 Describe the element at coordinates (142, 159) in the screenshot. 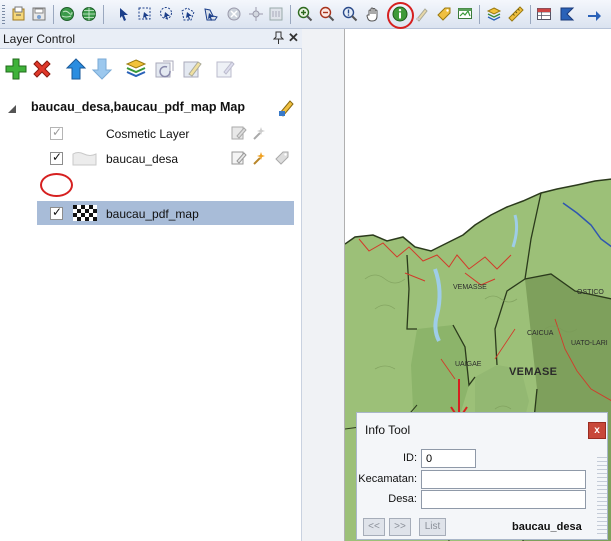

I see `layer-name: baucau_desa` at that location.